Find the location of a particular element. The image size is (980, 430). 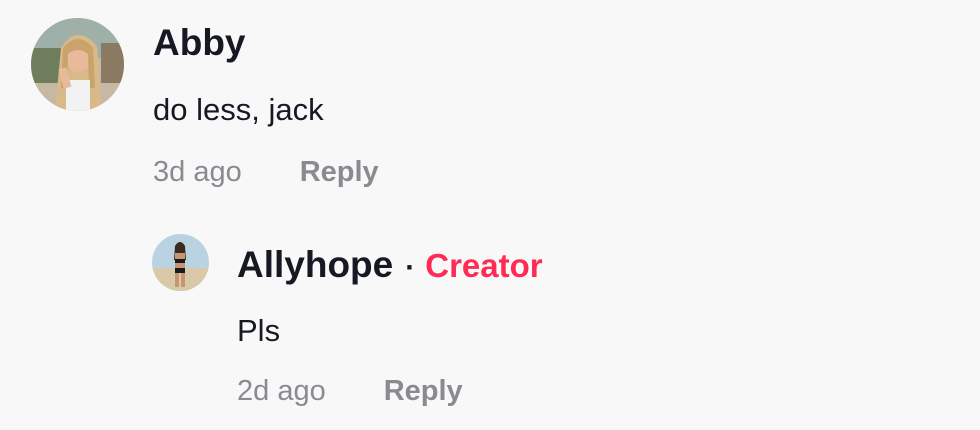

comment-timestamp: 3d ago is located at coordinates (197, 172).